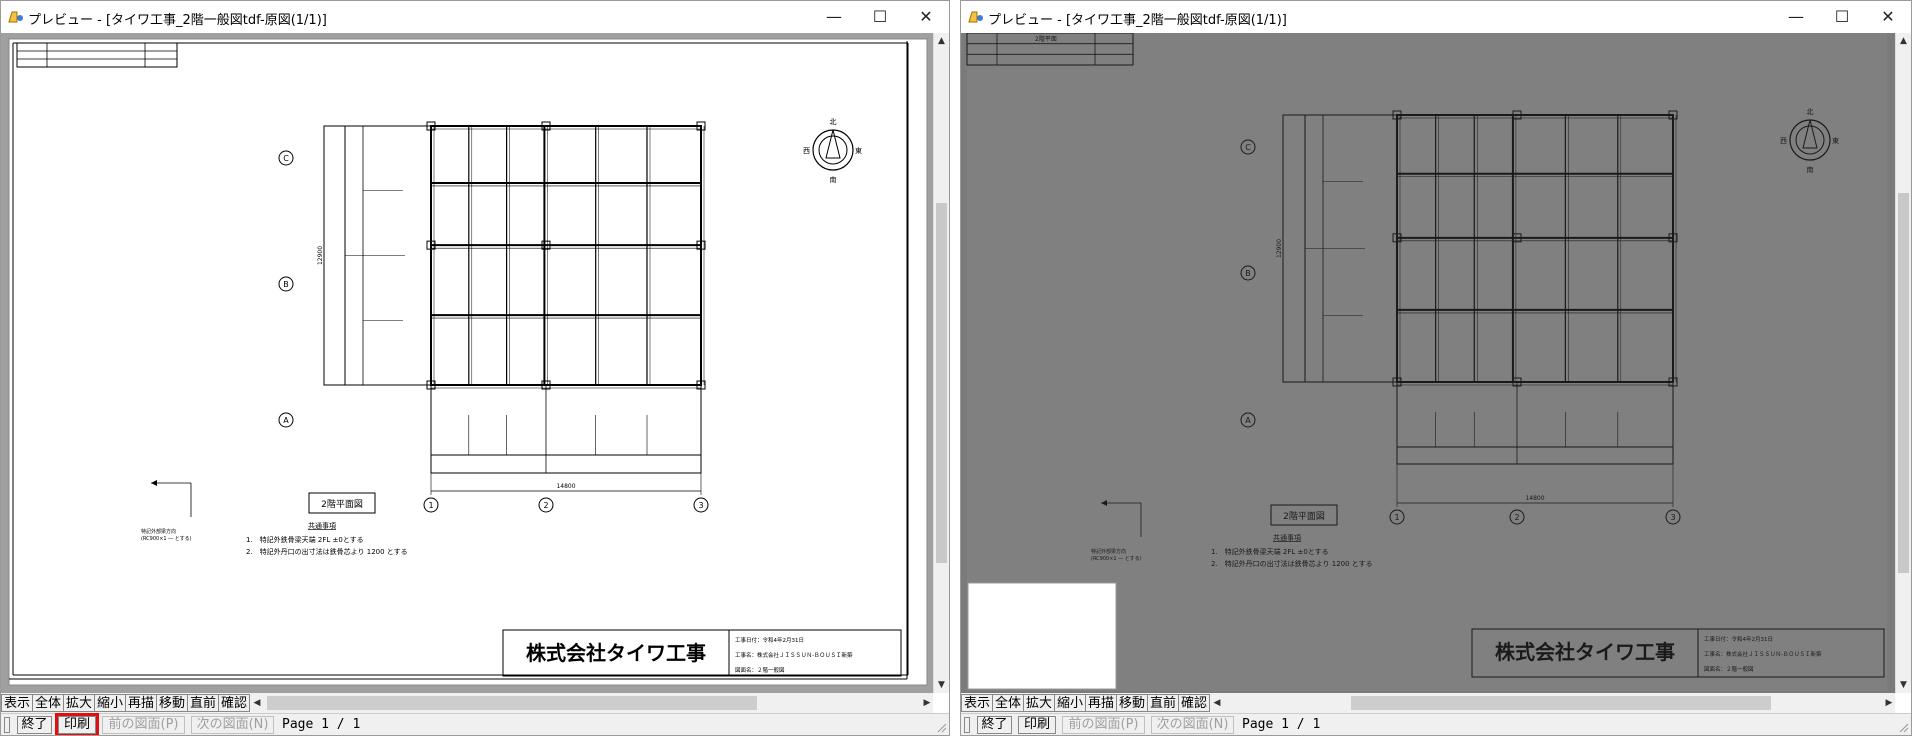 This screenshot has width=1912, height=736. I want to click on window-gap, so click(955, 368).